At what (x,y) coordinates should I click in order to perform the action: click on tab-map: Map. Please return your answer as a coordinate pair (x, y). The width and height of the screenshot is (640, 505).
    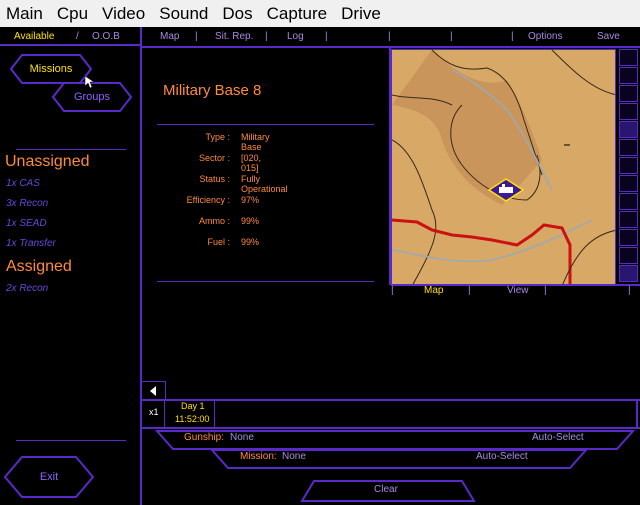
    Looking at the image, I should click on (169, 36).